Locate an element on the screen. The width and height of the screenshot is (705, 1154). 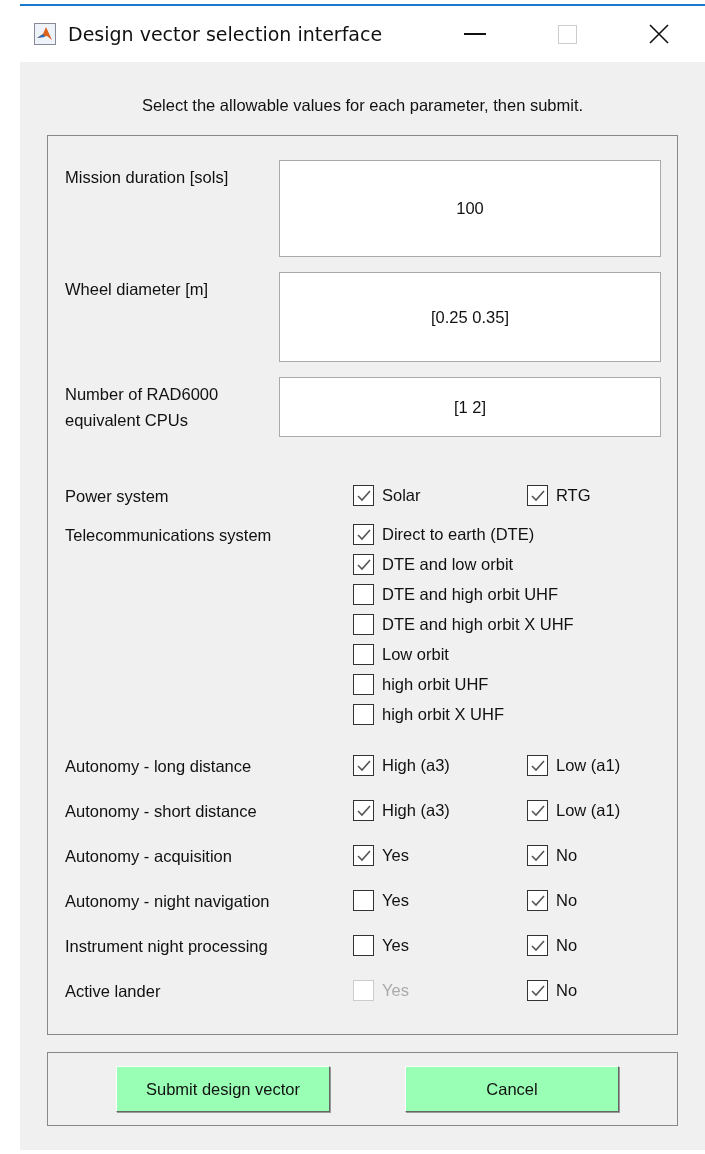
parameter-label: Autonomy - night navigation is located at coordinates (168, 901).